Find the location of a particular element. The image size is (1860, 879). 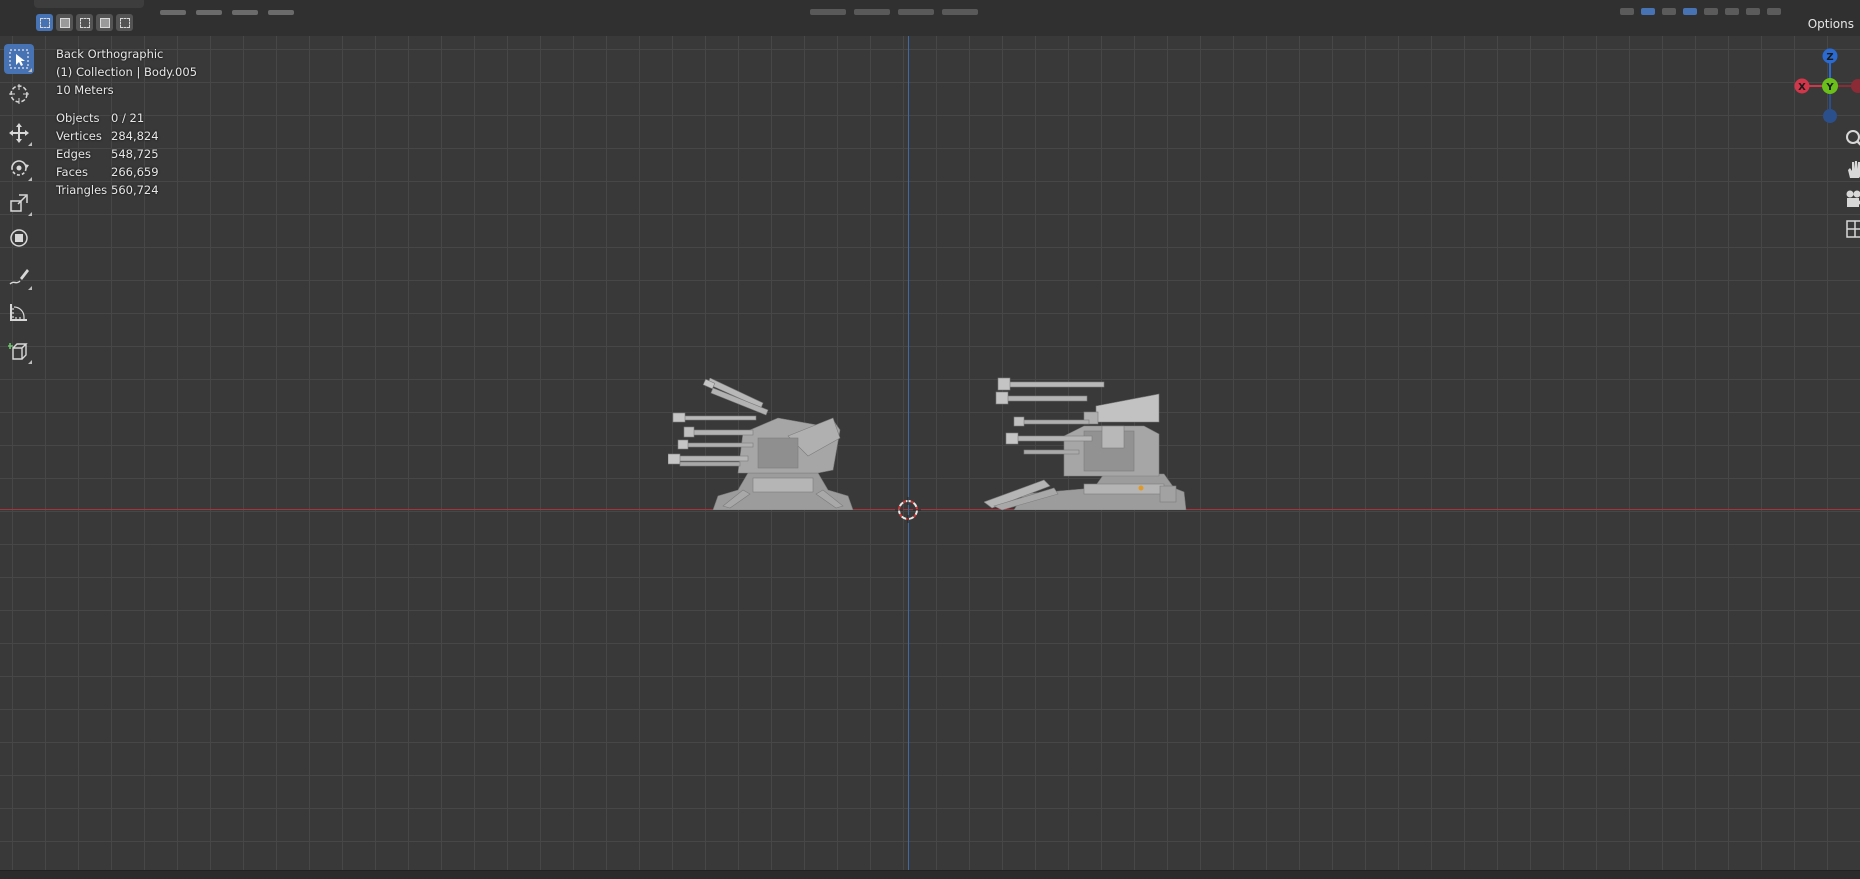

transform-tool is located at coordinates (19, 238).